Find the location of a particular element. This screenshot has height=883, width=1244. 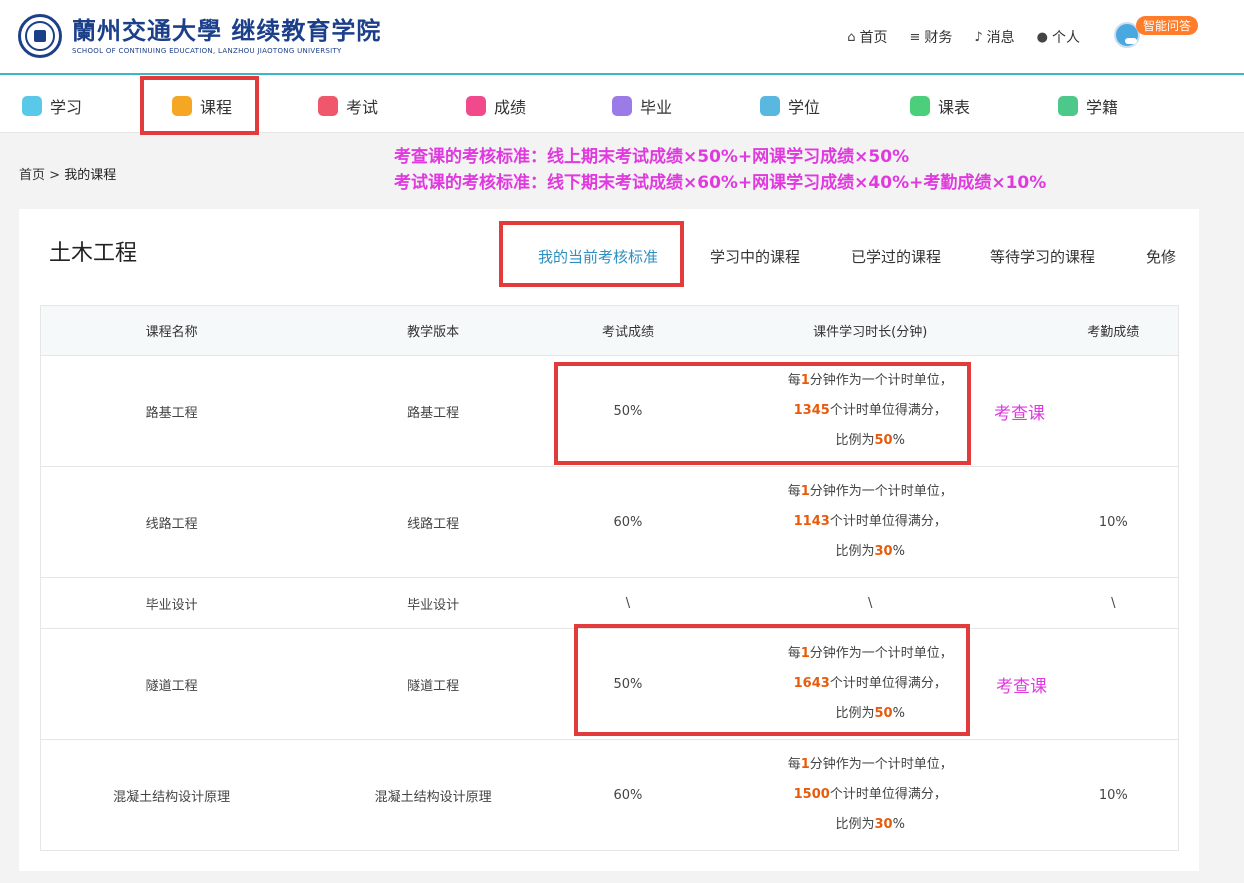

major-title: 土木工程 is located at coordinates (93, 253).